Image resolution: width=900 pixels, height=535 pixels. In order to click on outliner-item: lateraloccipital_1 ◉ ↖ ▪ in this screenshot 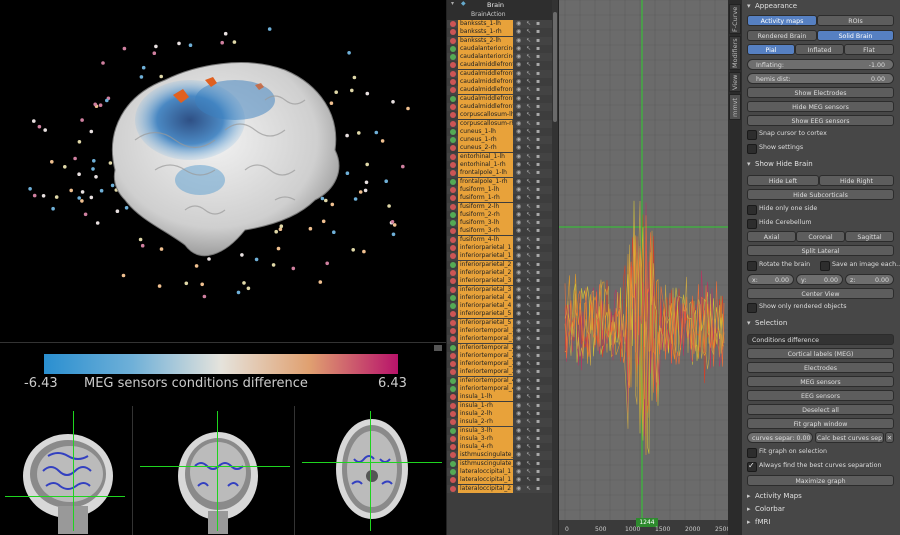, I will do `click(502, 480)`.